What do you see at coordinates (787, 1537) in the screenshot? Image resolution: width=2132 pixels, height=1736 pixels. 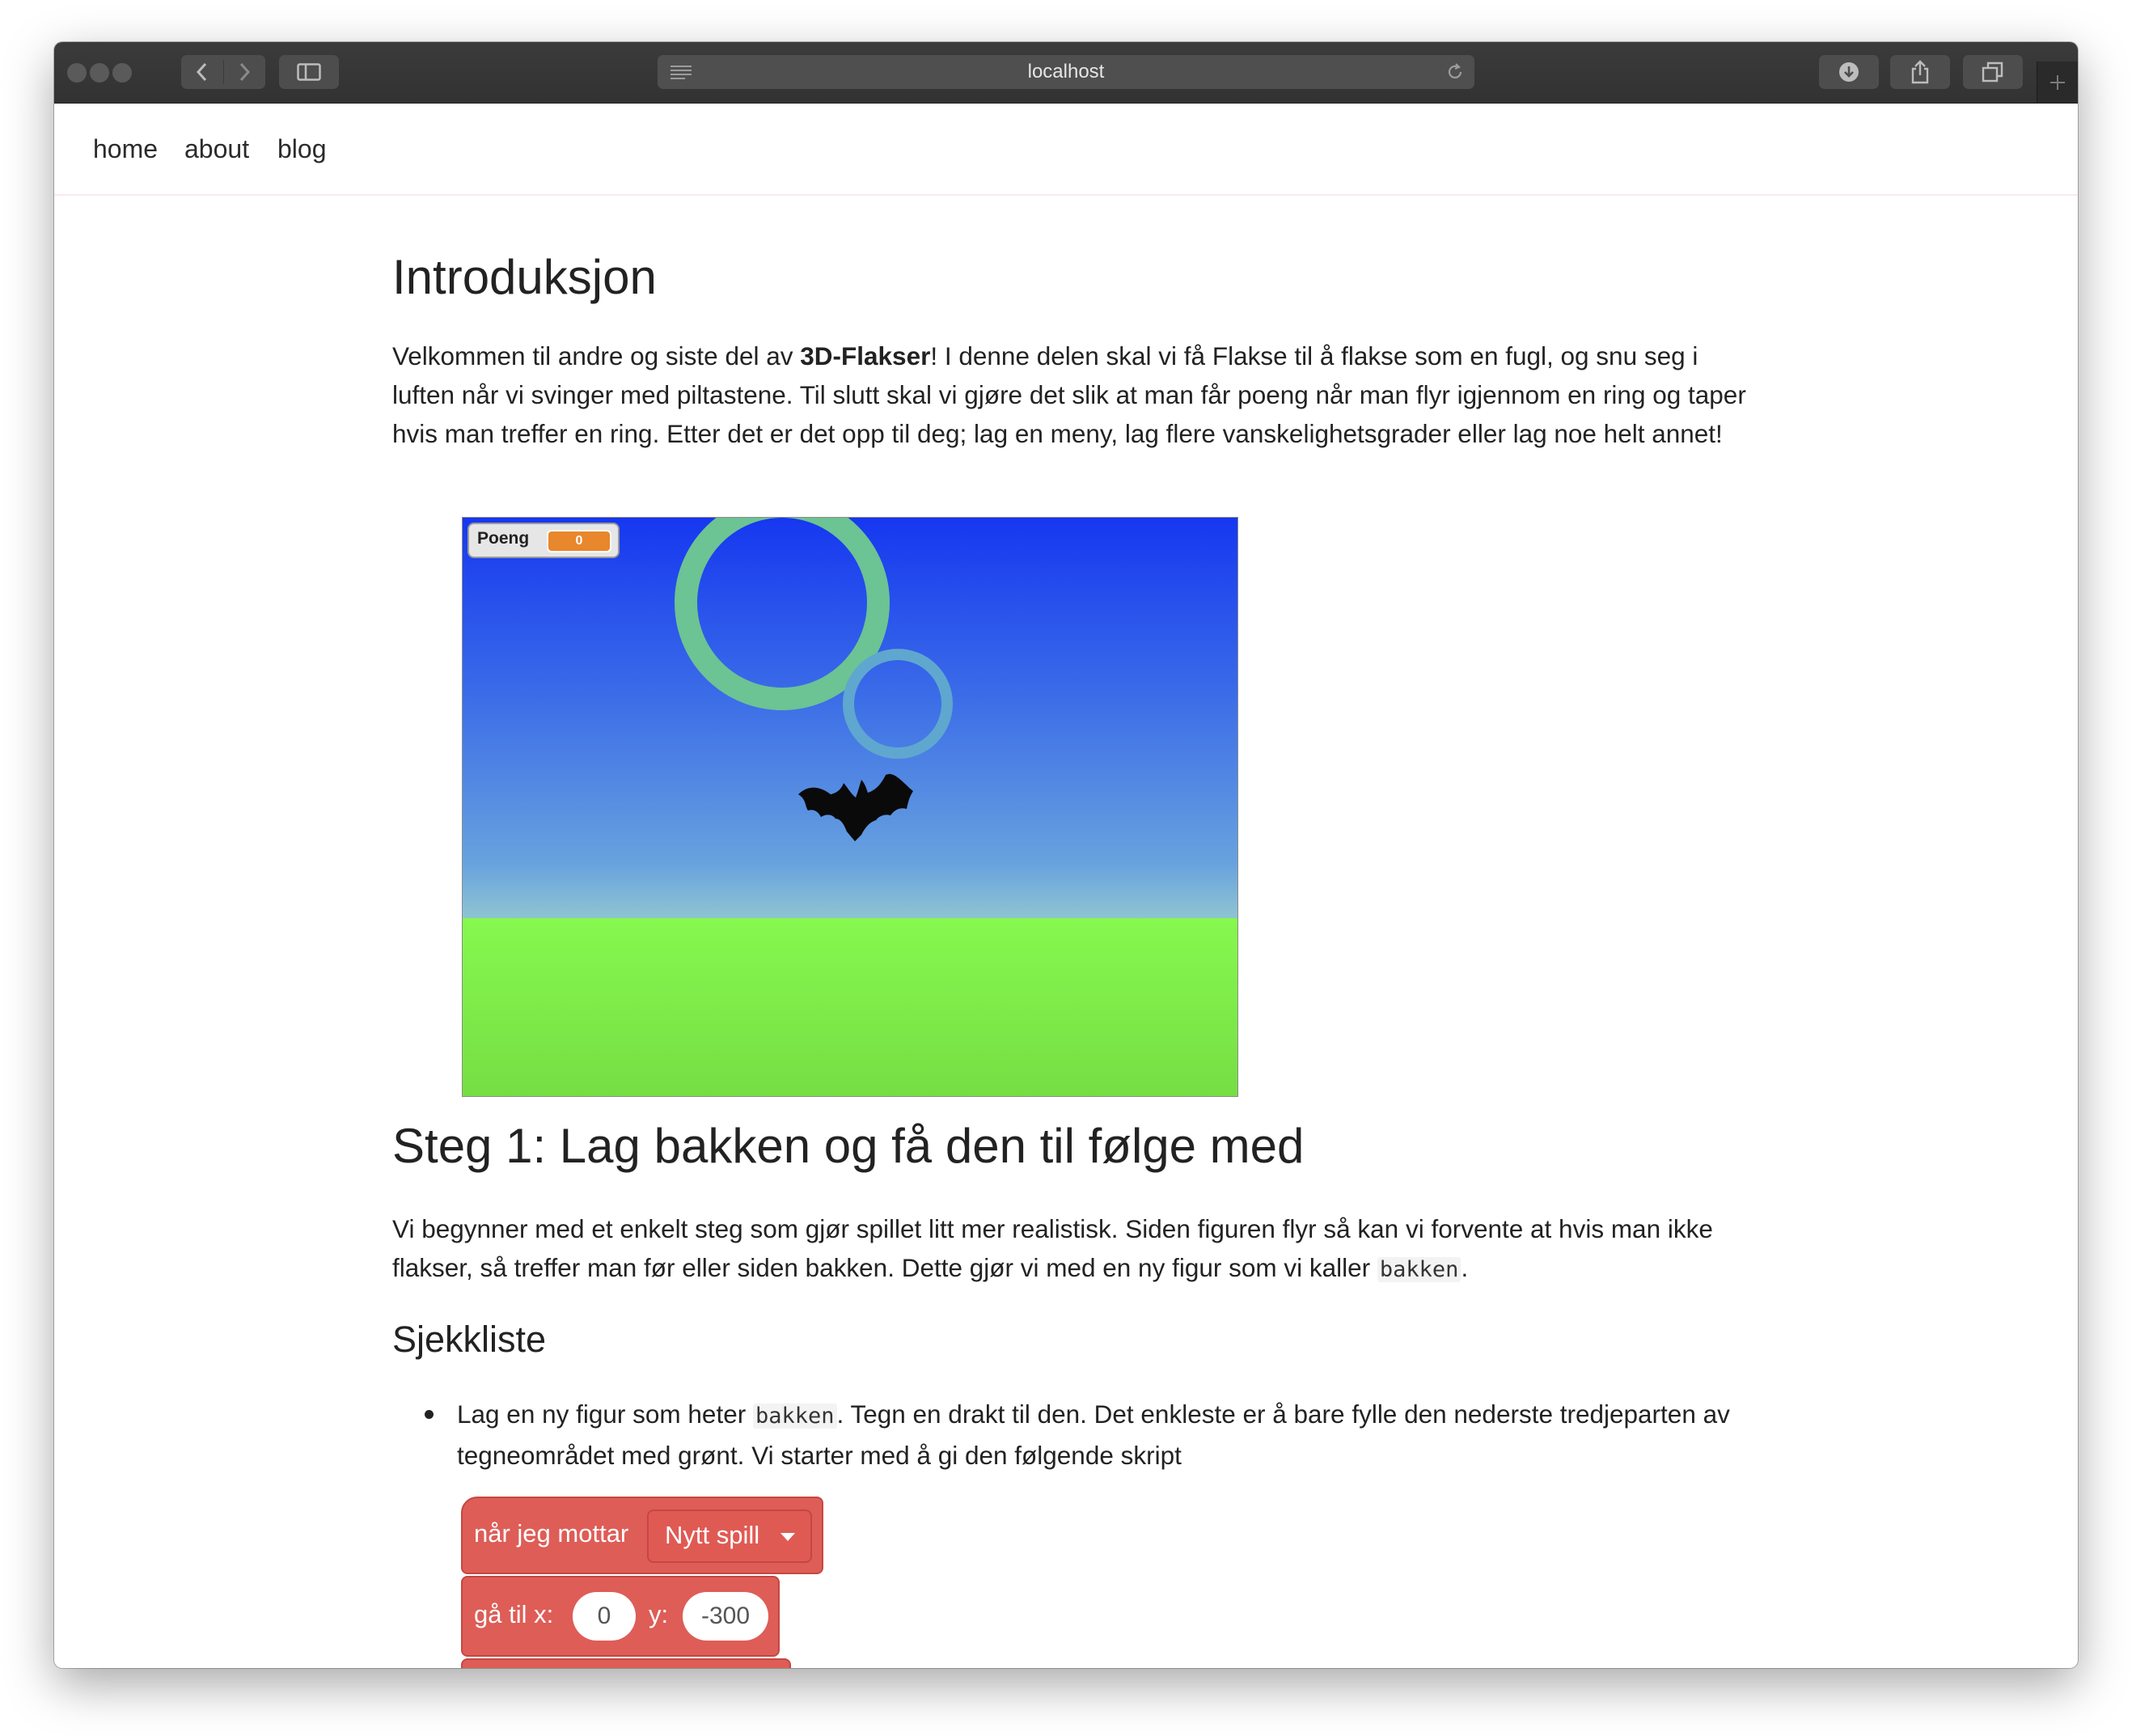 I see `caret-down-icon` at bounding box center [787, 1537].